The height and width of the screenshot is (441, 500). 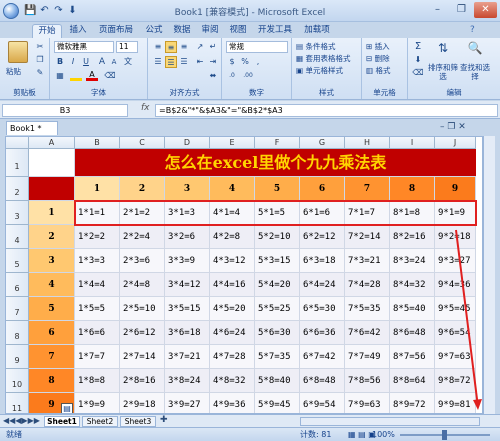 I want to click on row-header: 7, so click(x=17, y=309).